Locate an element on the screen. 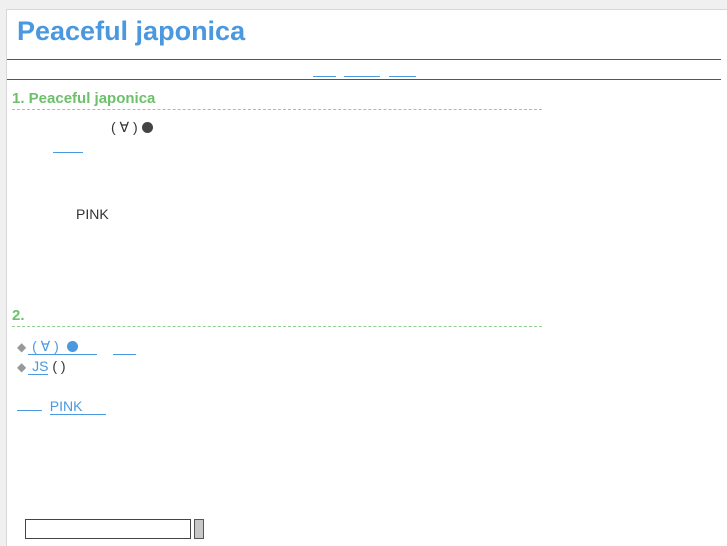 This screenshot has height=546, width=727. list-item: ◆ ( ∀ ) is located at coordinates (77, 346).